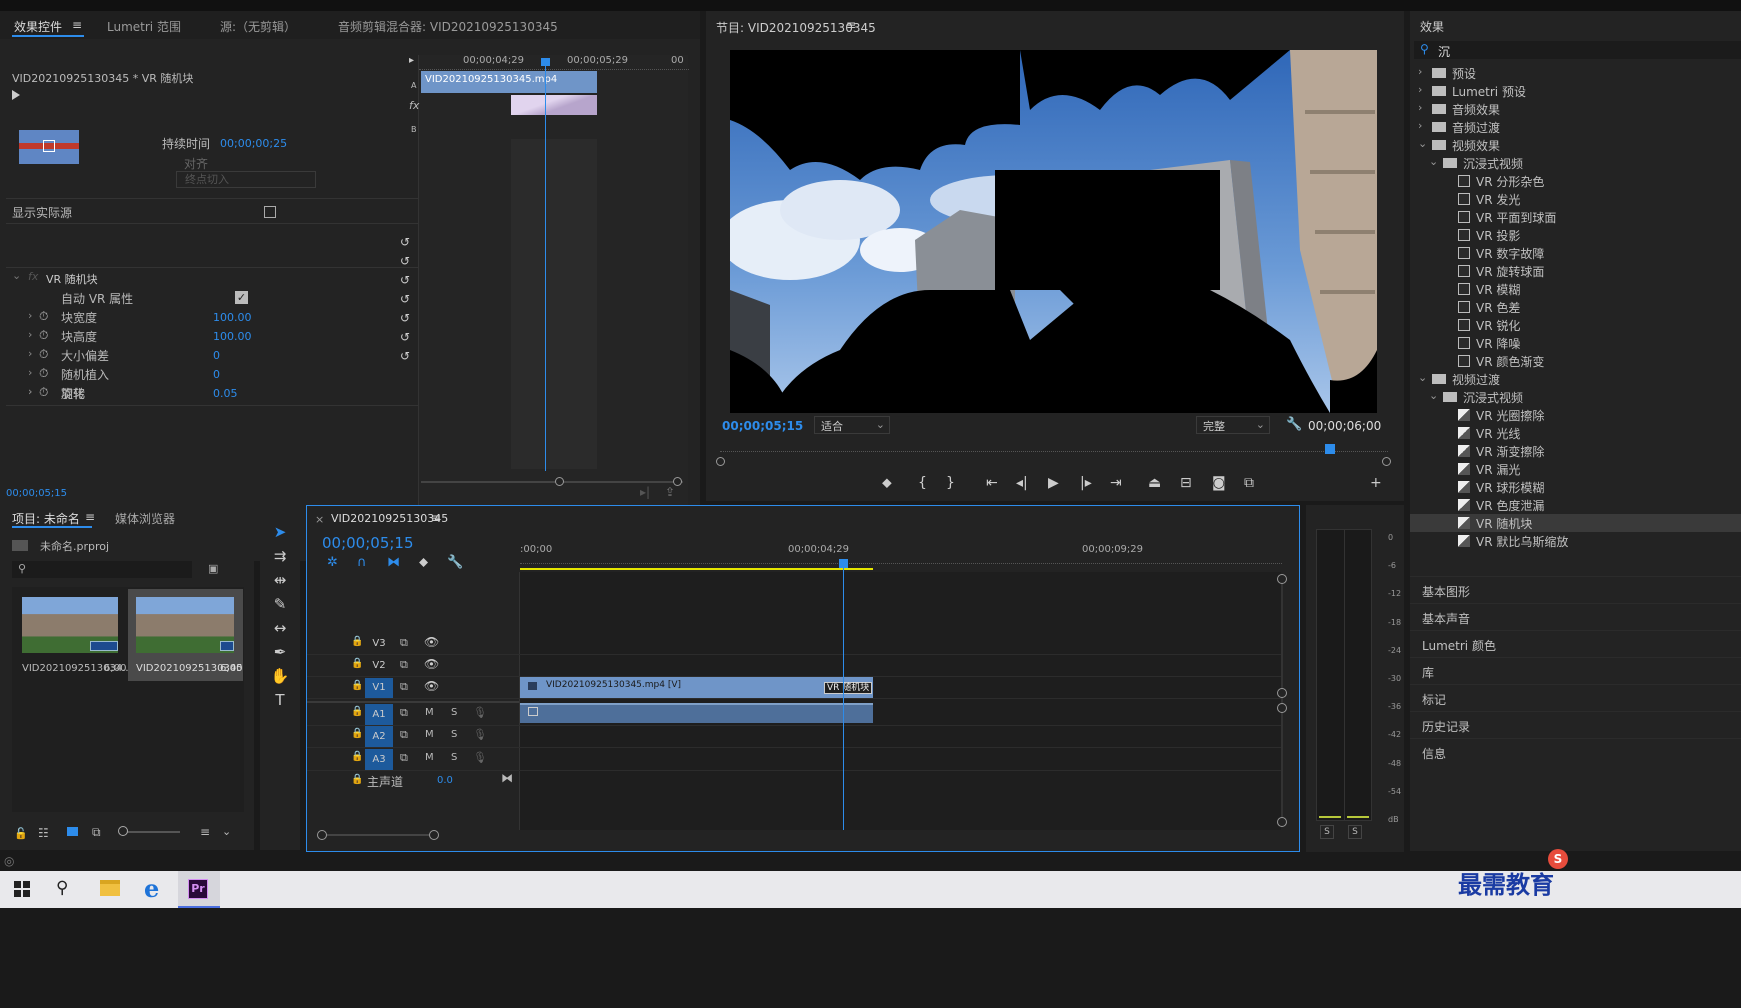 The image size is (1741, 1008). Describe the element at coordinates (379, 644) in the screenshot. I see `track-target-V3: V3` at that location.